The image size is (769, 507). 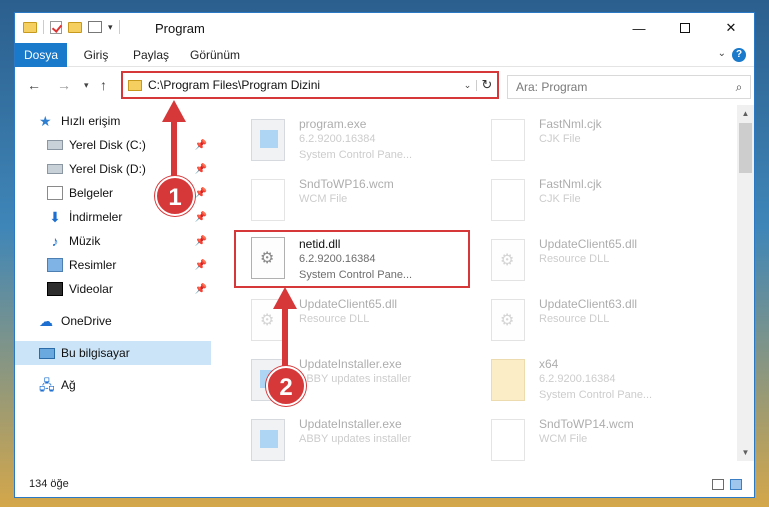 I want to click on toolbar-divider, so click(x=119, y=27).